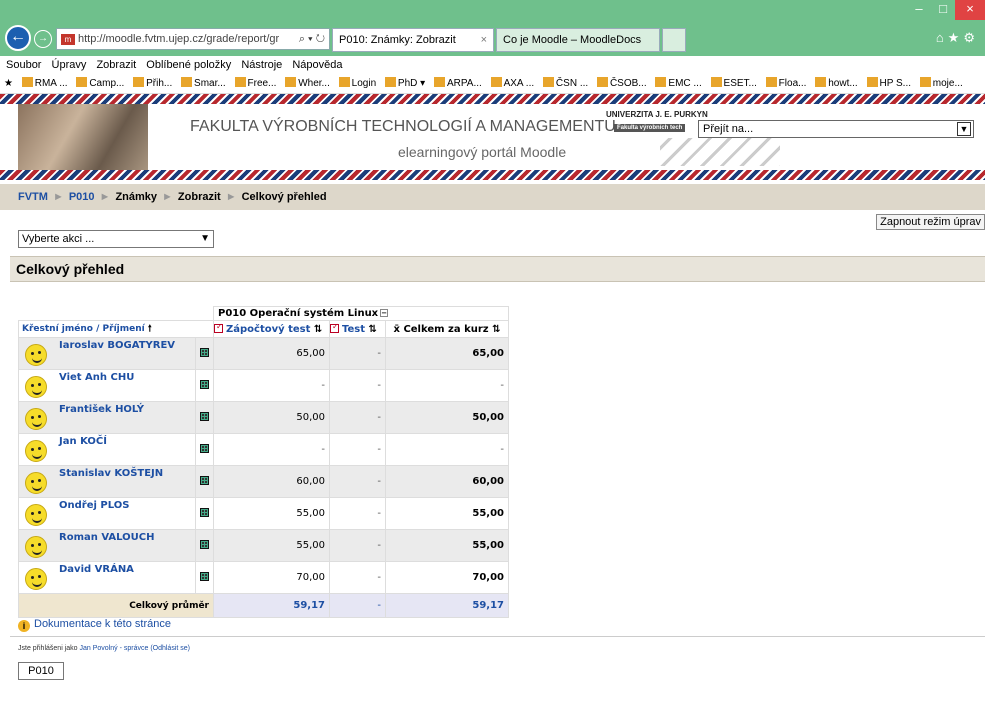 This screenshot has height=720, width=985. I want to click on favorite-link: Login, so click(357, 83).